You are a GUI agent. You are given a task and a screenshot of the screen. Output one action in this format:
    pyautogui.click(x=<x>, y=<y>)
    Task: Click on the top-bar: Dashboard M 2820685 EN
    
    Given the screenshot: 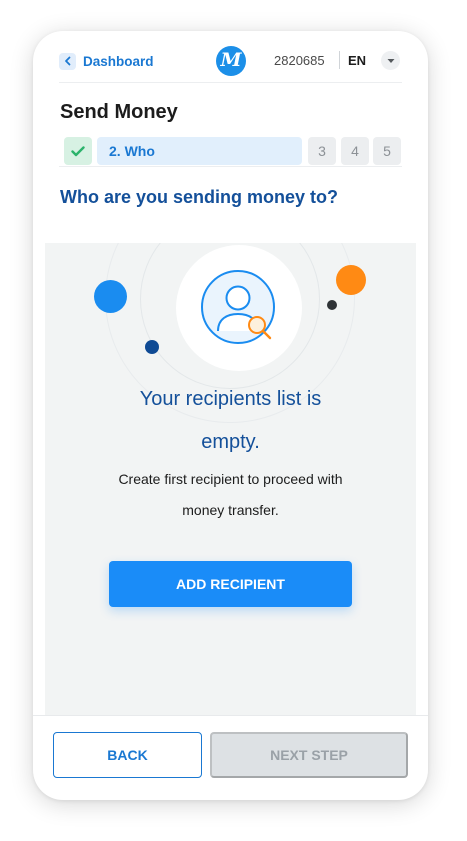 What is the action you would take?
    pyautogui.click(x=230, y=57)
    